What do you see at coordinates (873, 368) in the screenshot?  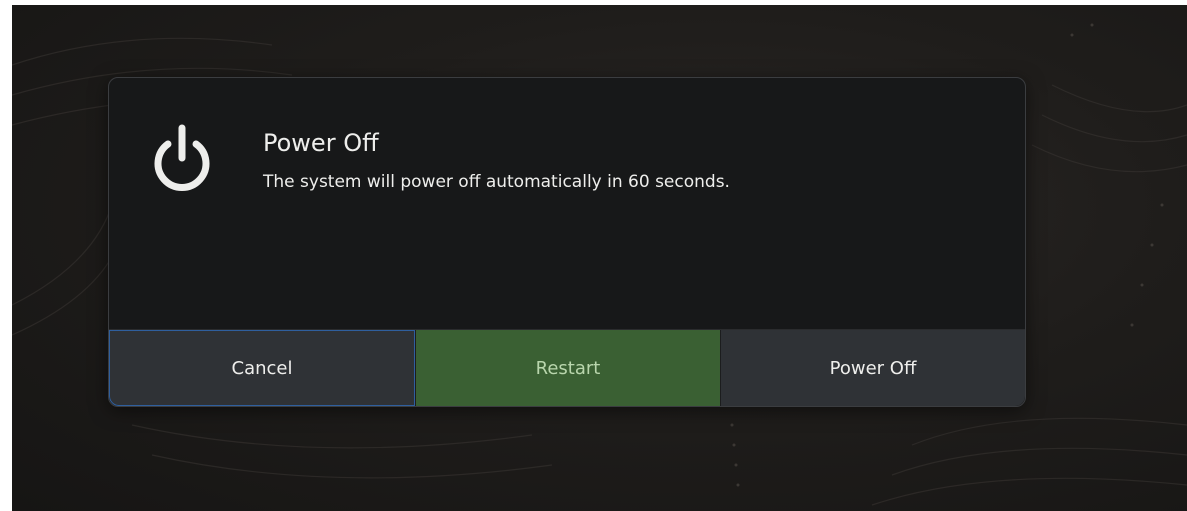 I see `power-off-button: Power Off` at bounding box center [873, 368].